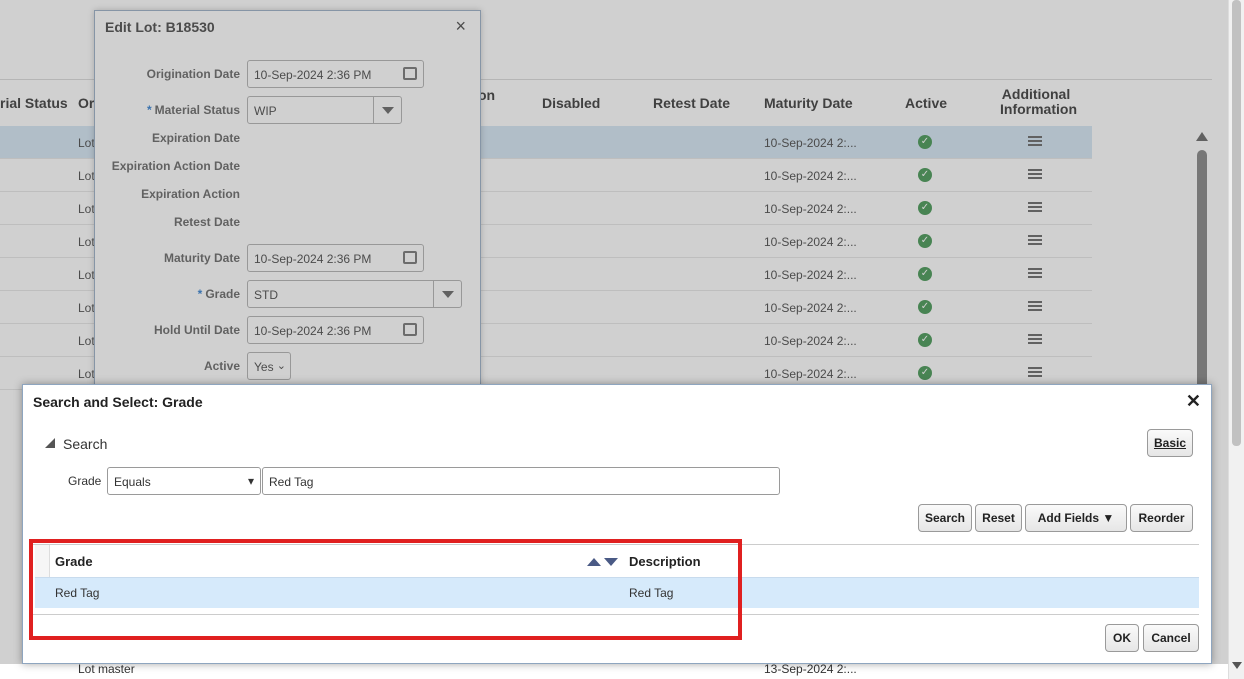 Image resolution: width=1244 pixels, height=679 pixels. I want to click on search-section-header: Search, so click(85, 444).